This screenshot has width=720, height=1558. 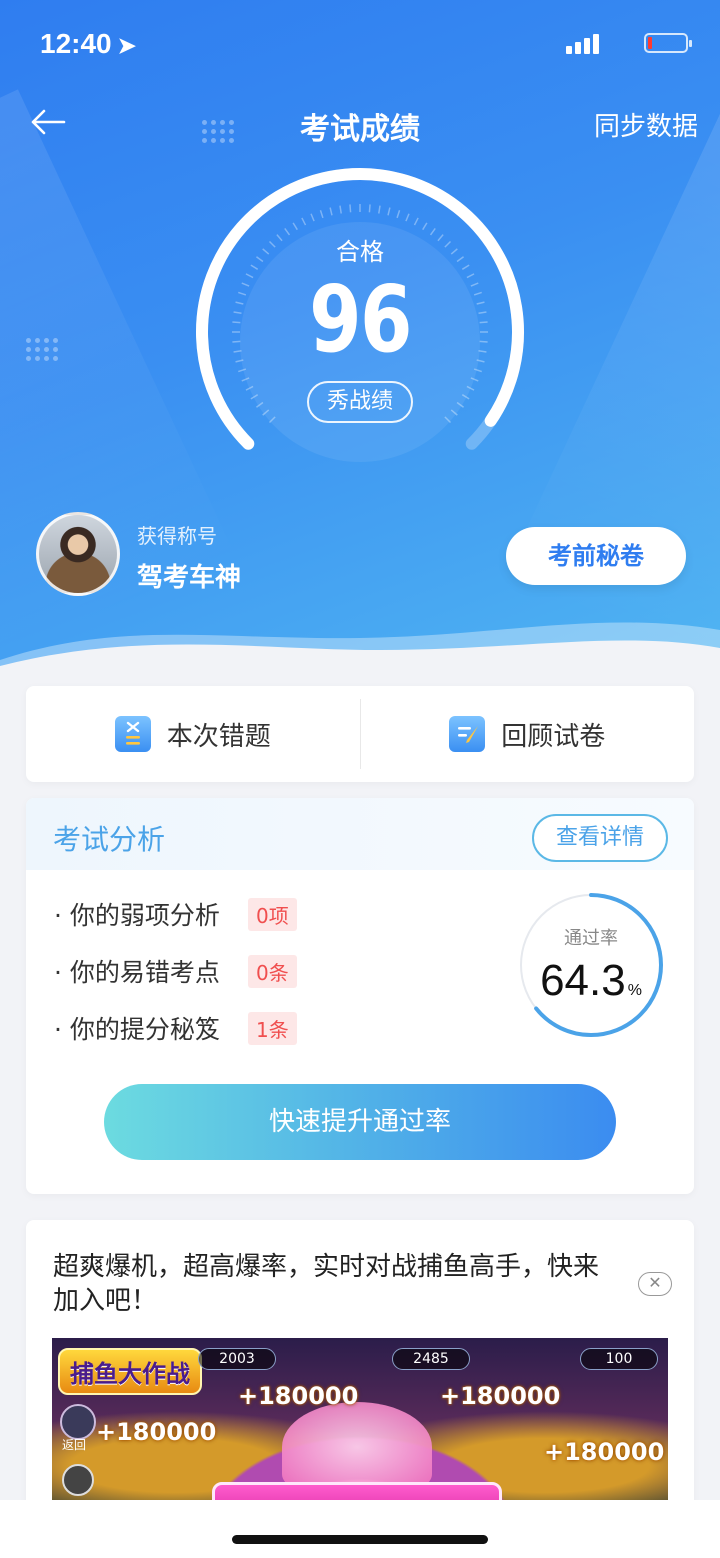 What do you see at coordinates (272, 1028) in the screenshot?
I see `stat-badge: 1条` at bounding box center [272, 1028].